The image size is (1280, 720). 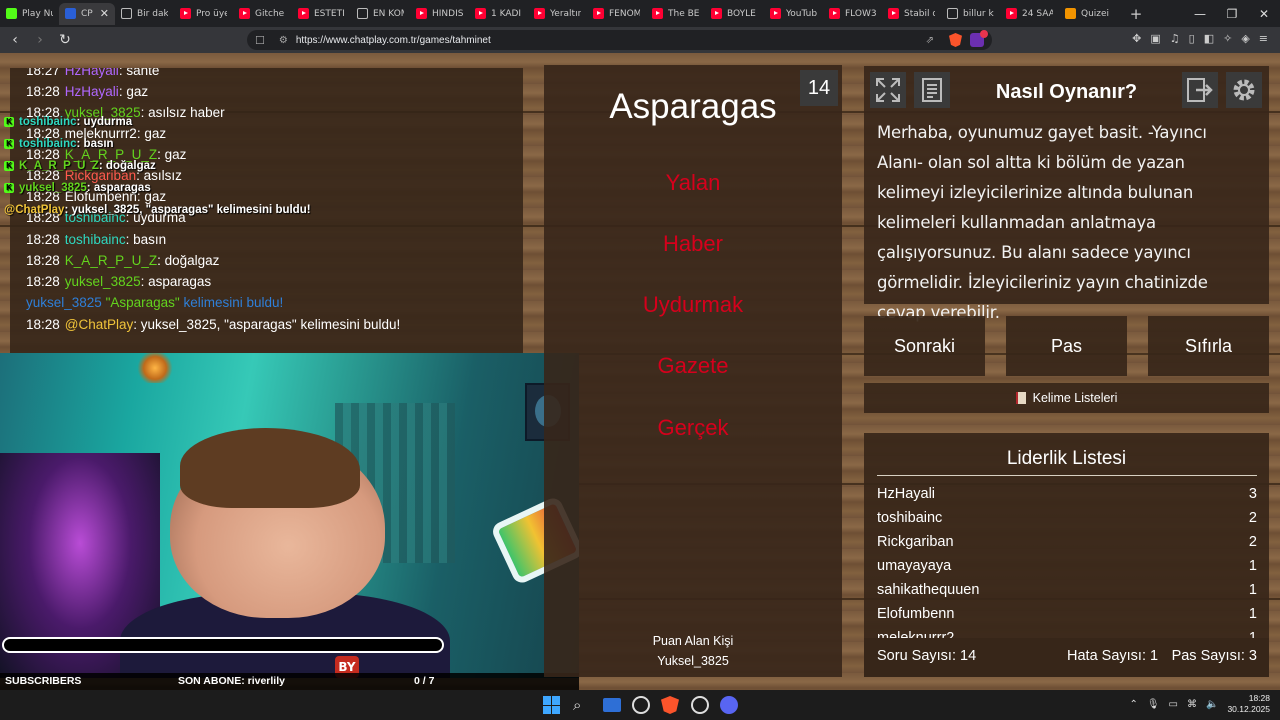 I want to click on scorer-label: Puan Alan Kişi, so click(x=693, y=641).